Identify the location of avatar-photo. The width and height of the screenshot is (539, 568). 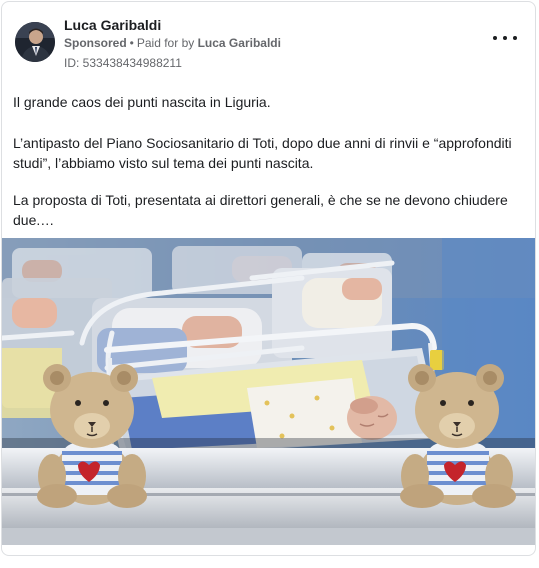
(35, 42).